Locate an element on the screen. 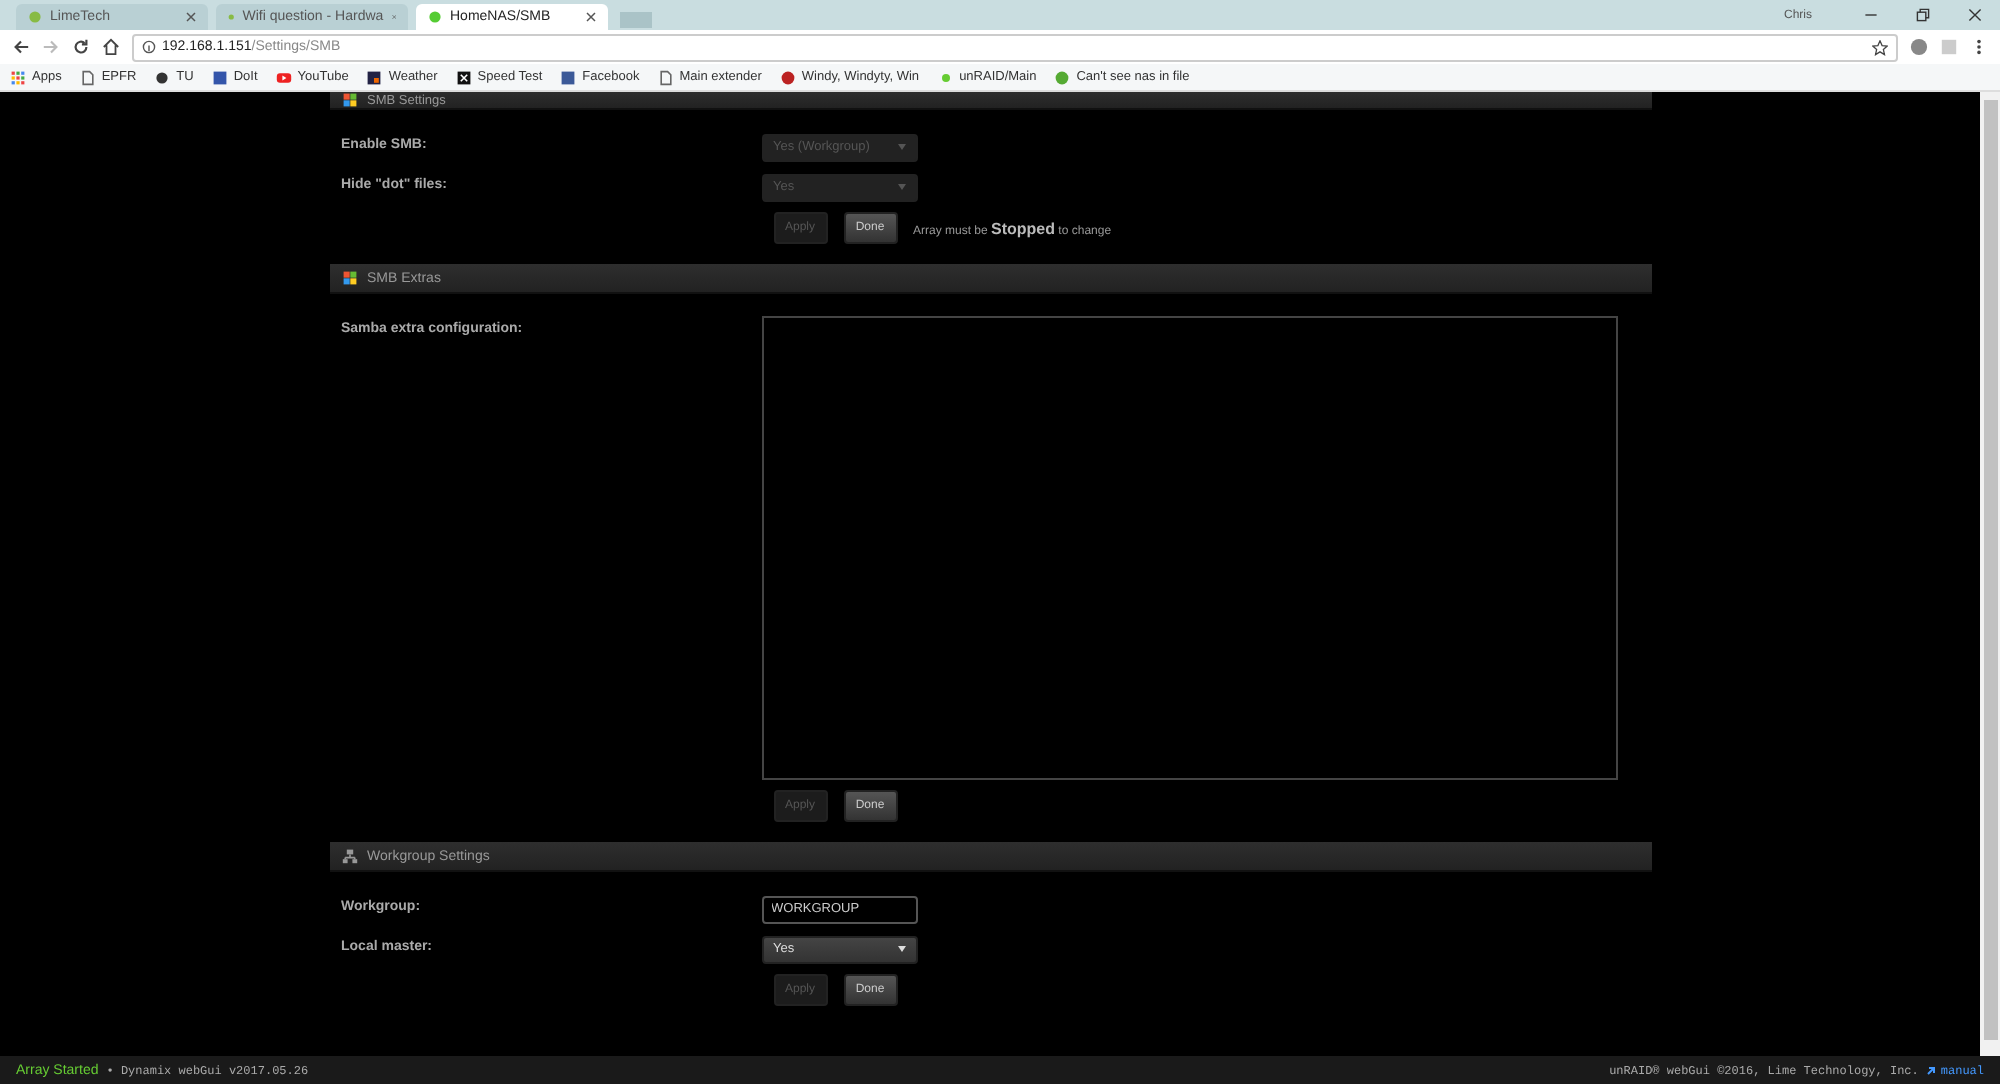 This screenshot has height=1084, width=2000. scrollbar is located at coordinates (1990, 574).